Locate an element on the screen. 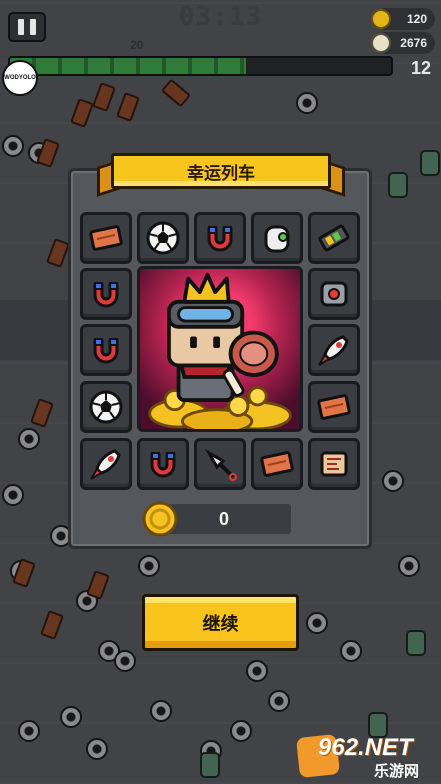  site-watermark: 962.NET 乐游网 is located at coordinates (367, 757).